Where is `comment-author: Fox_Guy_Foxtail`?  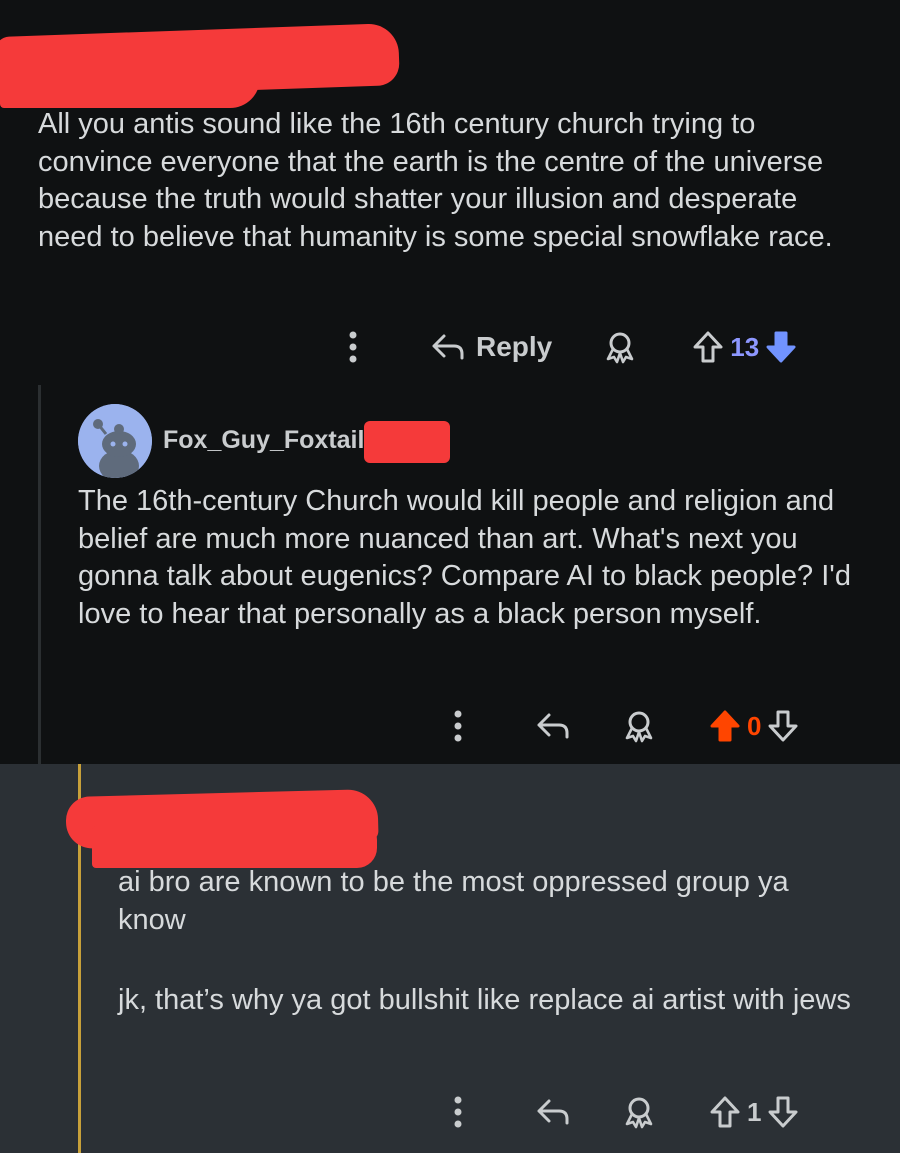
comment-author: Fox_Guy_Foxtail is located at coordinates (263, 440).